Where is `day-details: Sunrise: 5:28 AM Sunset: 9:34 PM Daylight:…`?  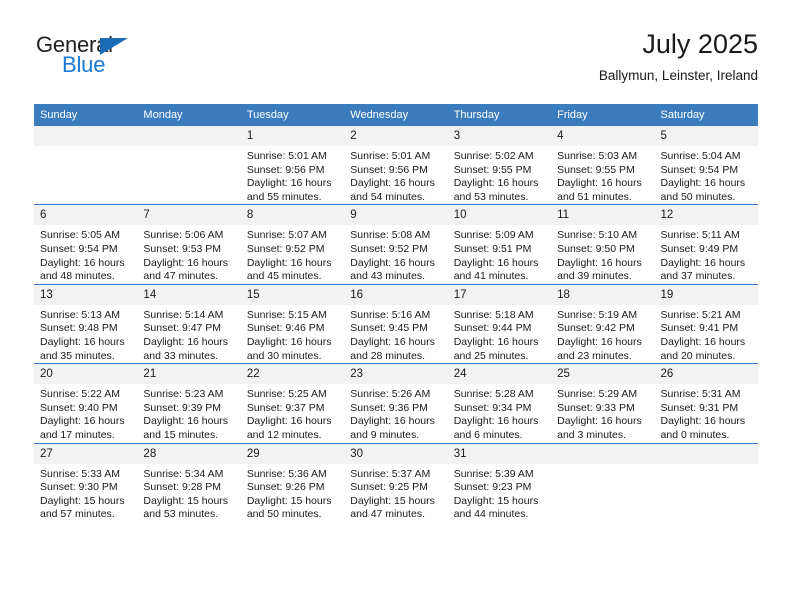
day-details: Sunrise: 5:28 AM Sunset: 9:34 PM Daylight:… is located at coordinates (499, 413).